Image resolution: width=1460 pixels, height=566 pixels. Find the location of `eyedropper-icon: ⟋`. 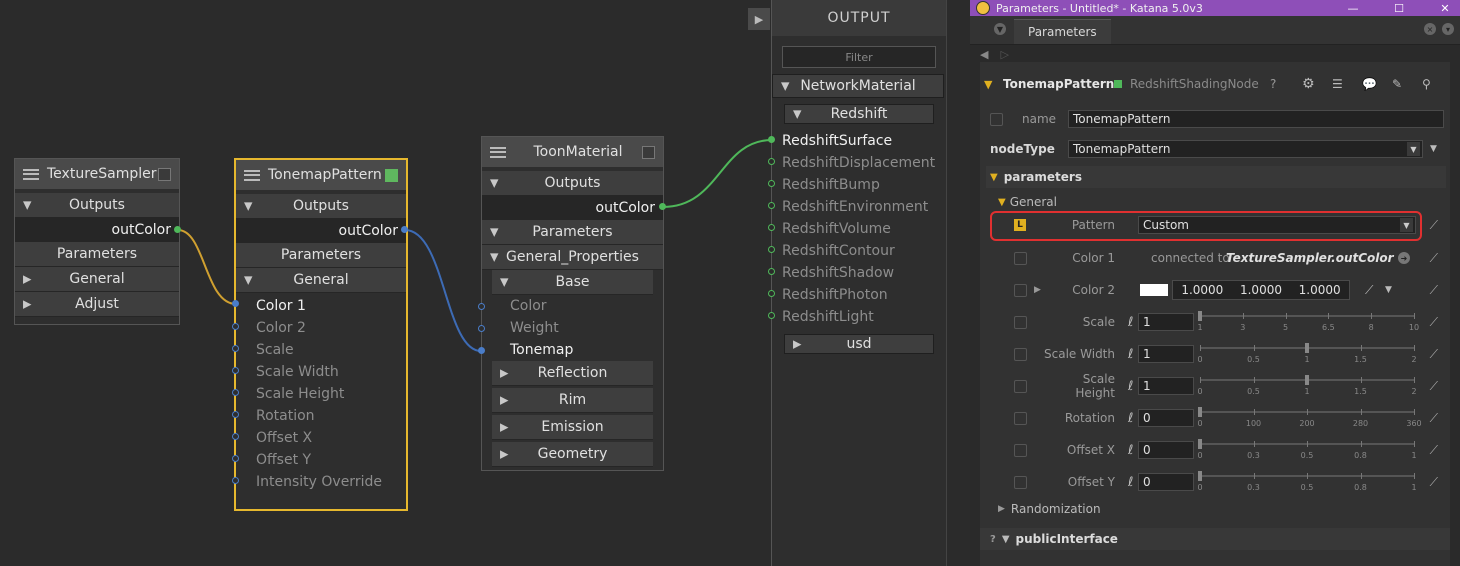

eyedropper-icon: ⟋ is located at coordinates (1369, 290).